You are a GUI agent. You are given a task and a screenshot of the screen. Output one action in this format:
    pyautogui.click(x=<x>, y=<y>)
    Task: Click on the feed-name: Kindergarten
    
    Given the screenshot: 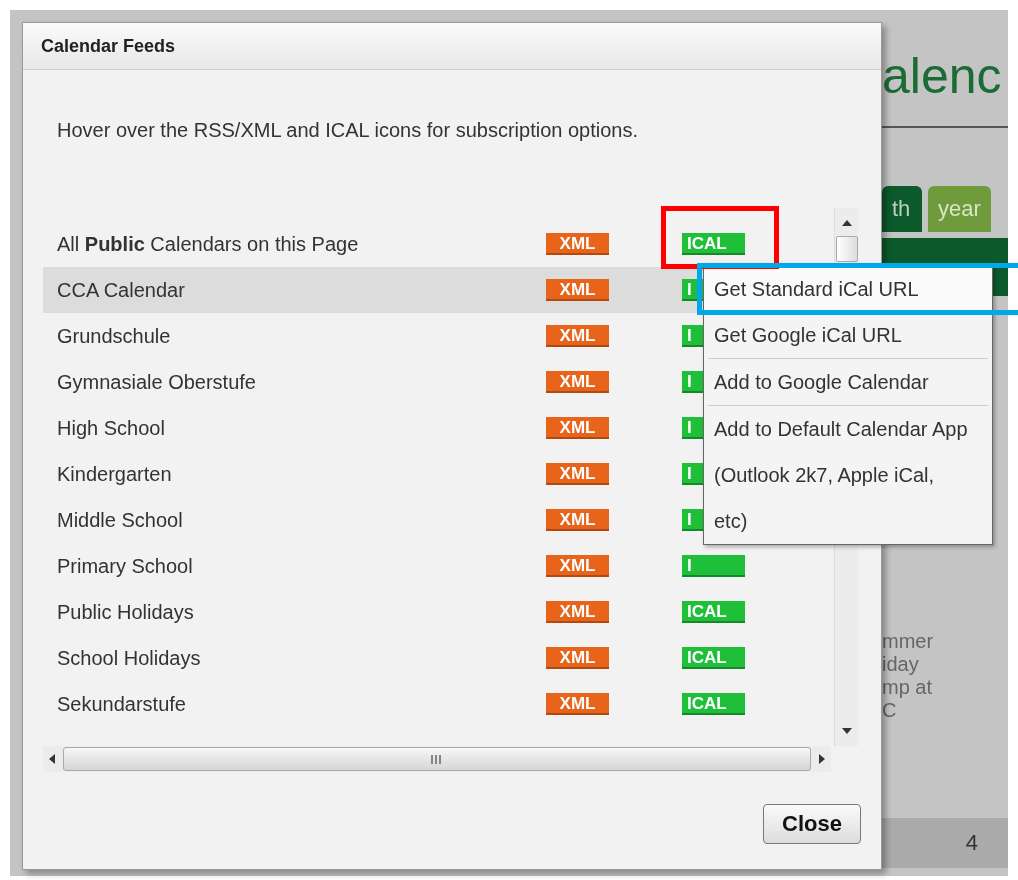 What is the action you would take?
    pyautogui.click(x=115, y=474)
    